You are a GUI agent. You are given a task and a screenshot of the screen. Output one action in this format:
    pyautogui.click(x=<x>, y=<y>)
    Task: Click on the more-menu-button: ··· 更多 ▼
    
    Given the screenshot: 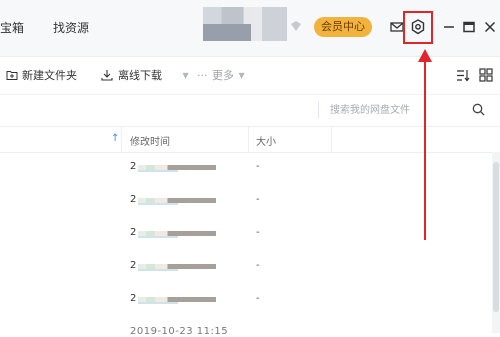 What is the action you would take?
    pyautogui.click(x=220, y=76)
    